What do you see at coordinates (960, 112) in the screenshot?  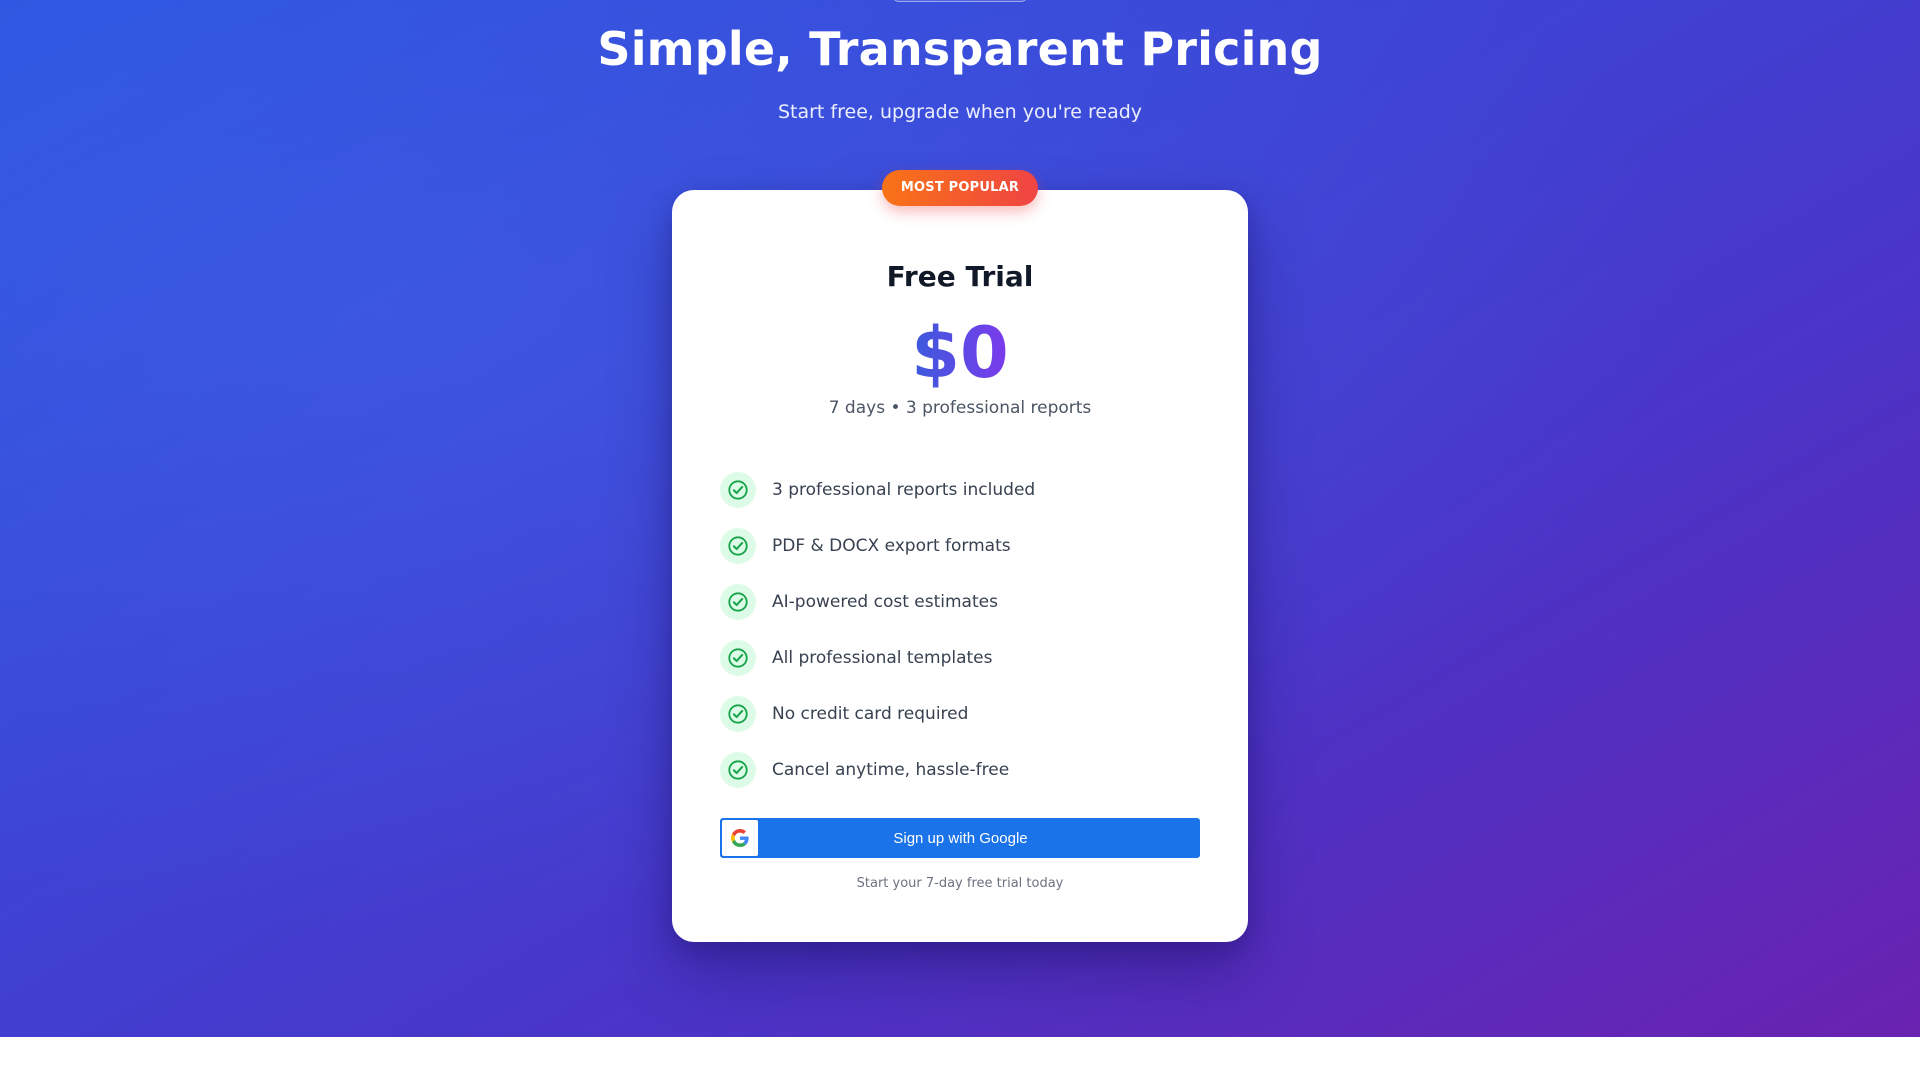 I see `page-subtitle: Start free, upgrade when you're ready` at bounding box center [960, 112].